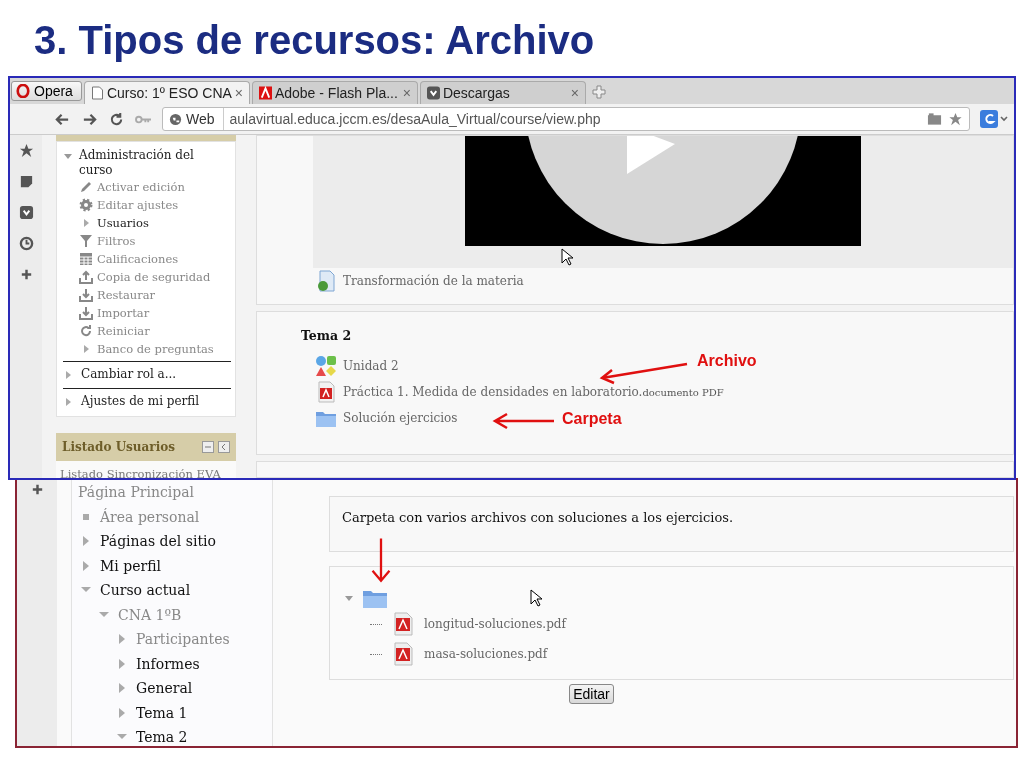 Image resolution: width=1024 pixels, height=768 pixels. What do you see at coordinates (183, 639) in the screenshot?
I see `nav-link: Participantes` at bounding box center [183, 639].